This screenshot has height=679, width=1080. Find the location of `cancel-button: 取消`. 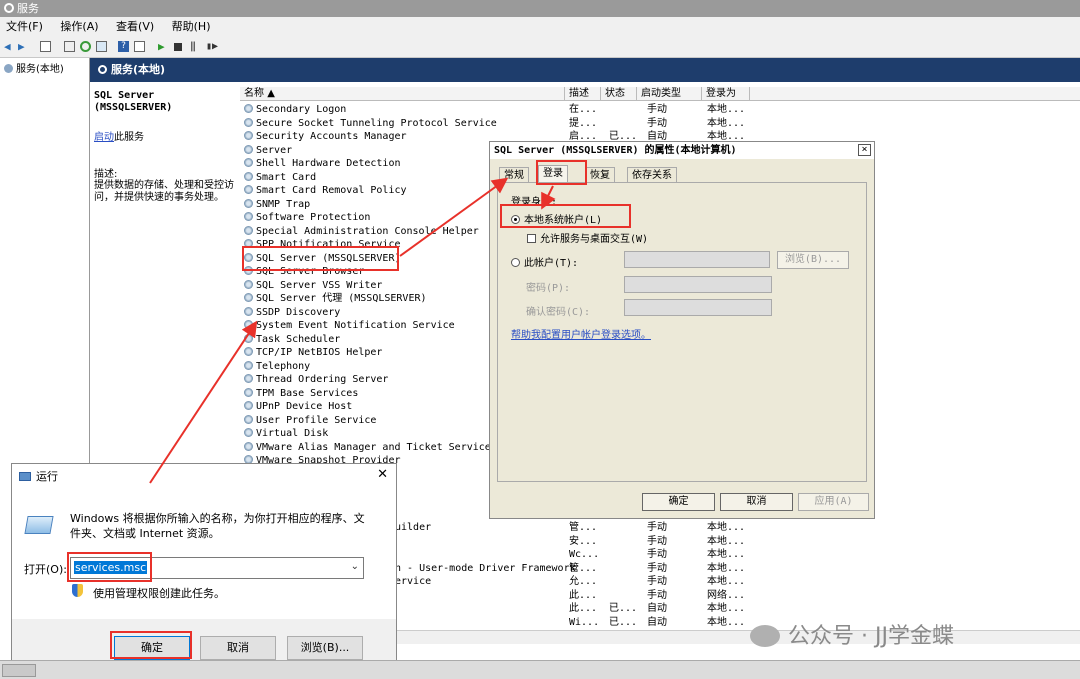

cancel-button: 取消 is located at coordinates (756, 502).